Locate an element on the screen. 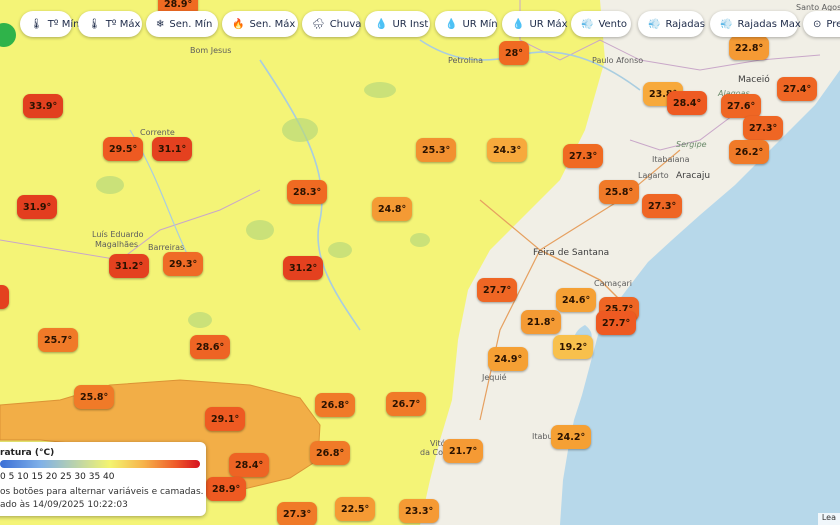 This screenshot has width=840, height=525. temperature-marker: 23.3° is located at coordinates (419, 511).